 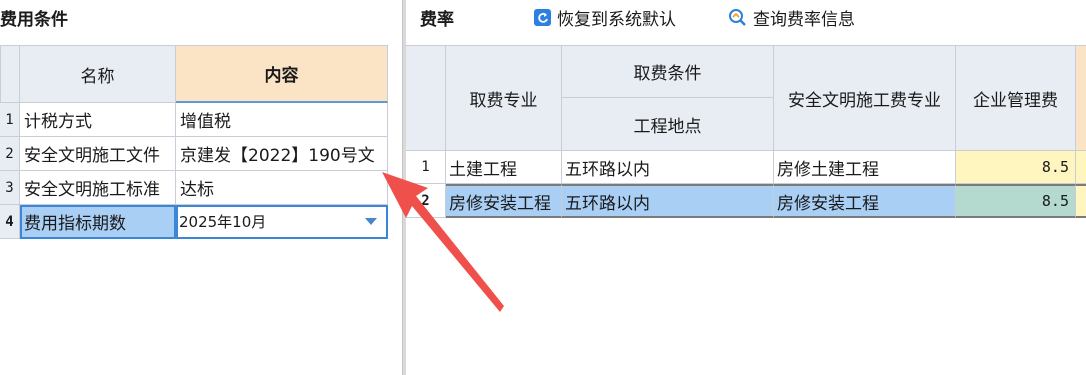 I want to click on column-header-management-fee: 企业管理费, so click(x=1016, y=98).